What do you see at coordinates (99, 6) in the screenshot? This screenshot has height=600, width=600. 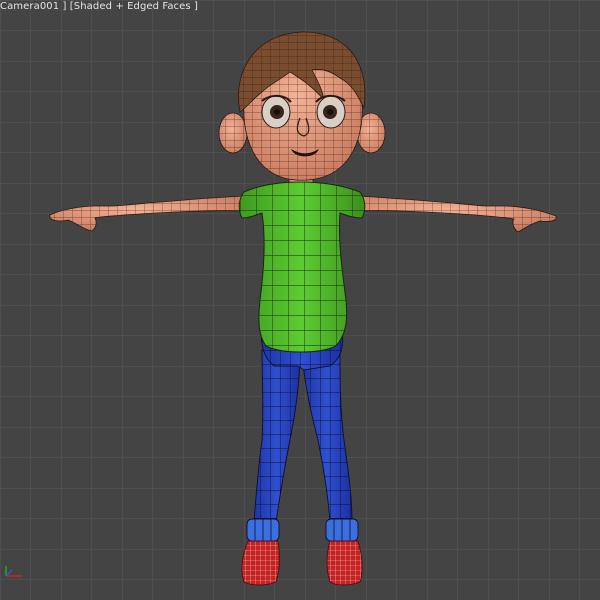 I see `viewport-label: Camera001 ] [Shaded + Edged Faces ]` at bounding box center [99, 6].